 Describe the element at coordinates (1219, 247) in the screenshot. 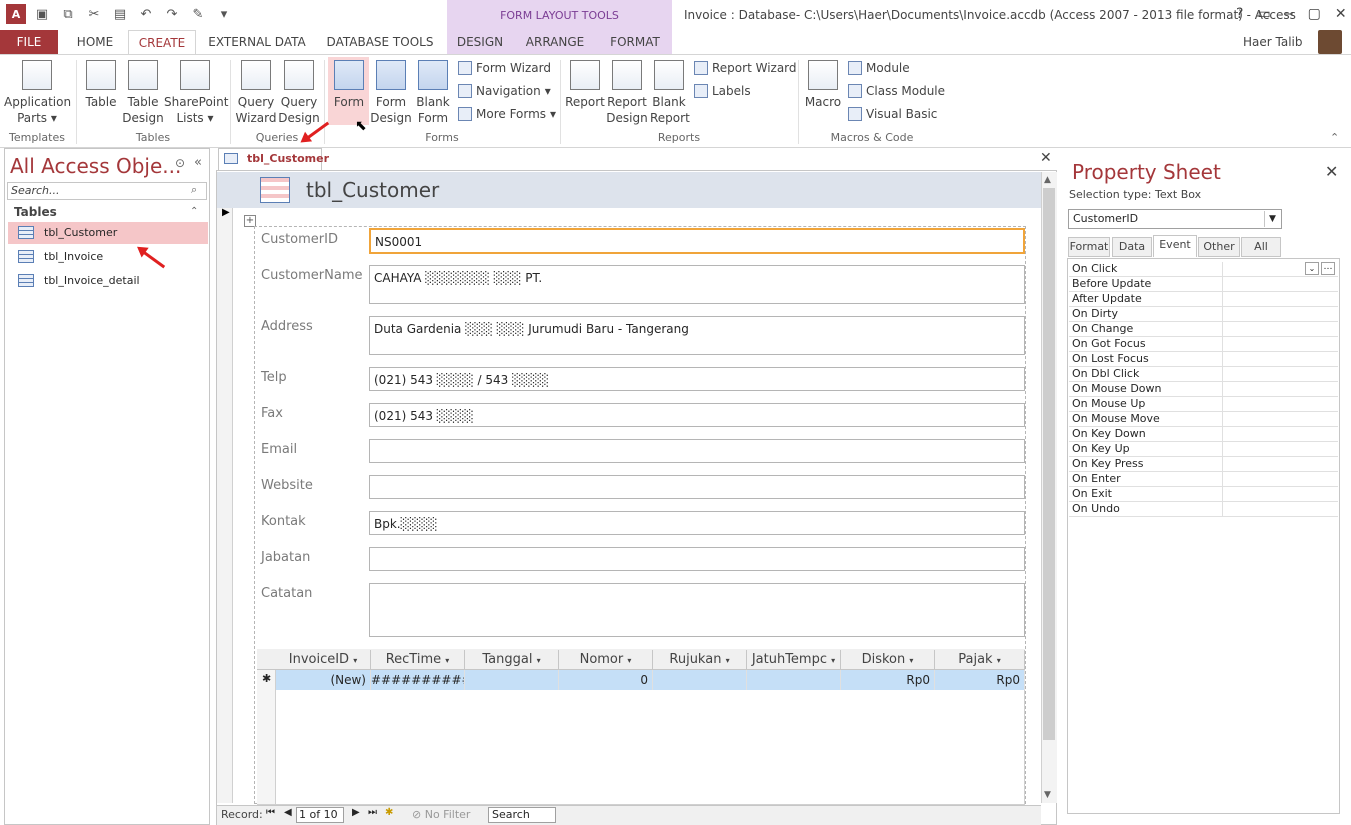

I see `tab-other-props: Other` at that location.